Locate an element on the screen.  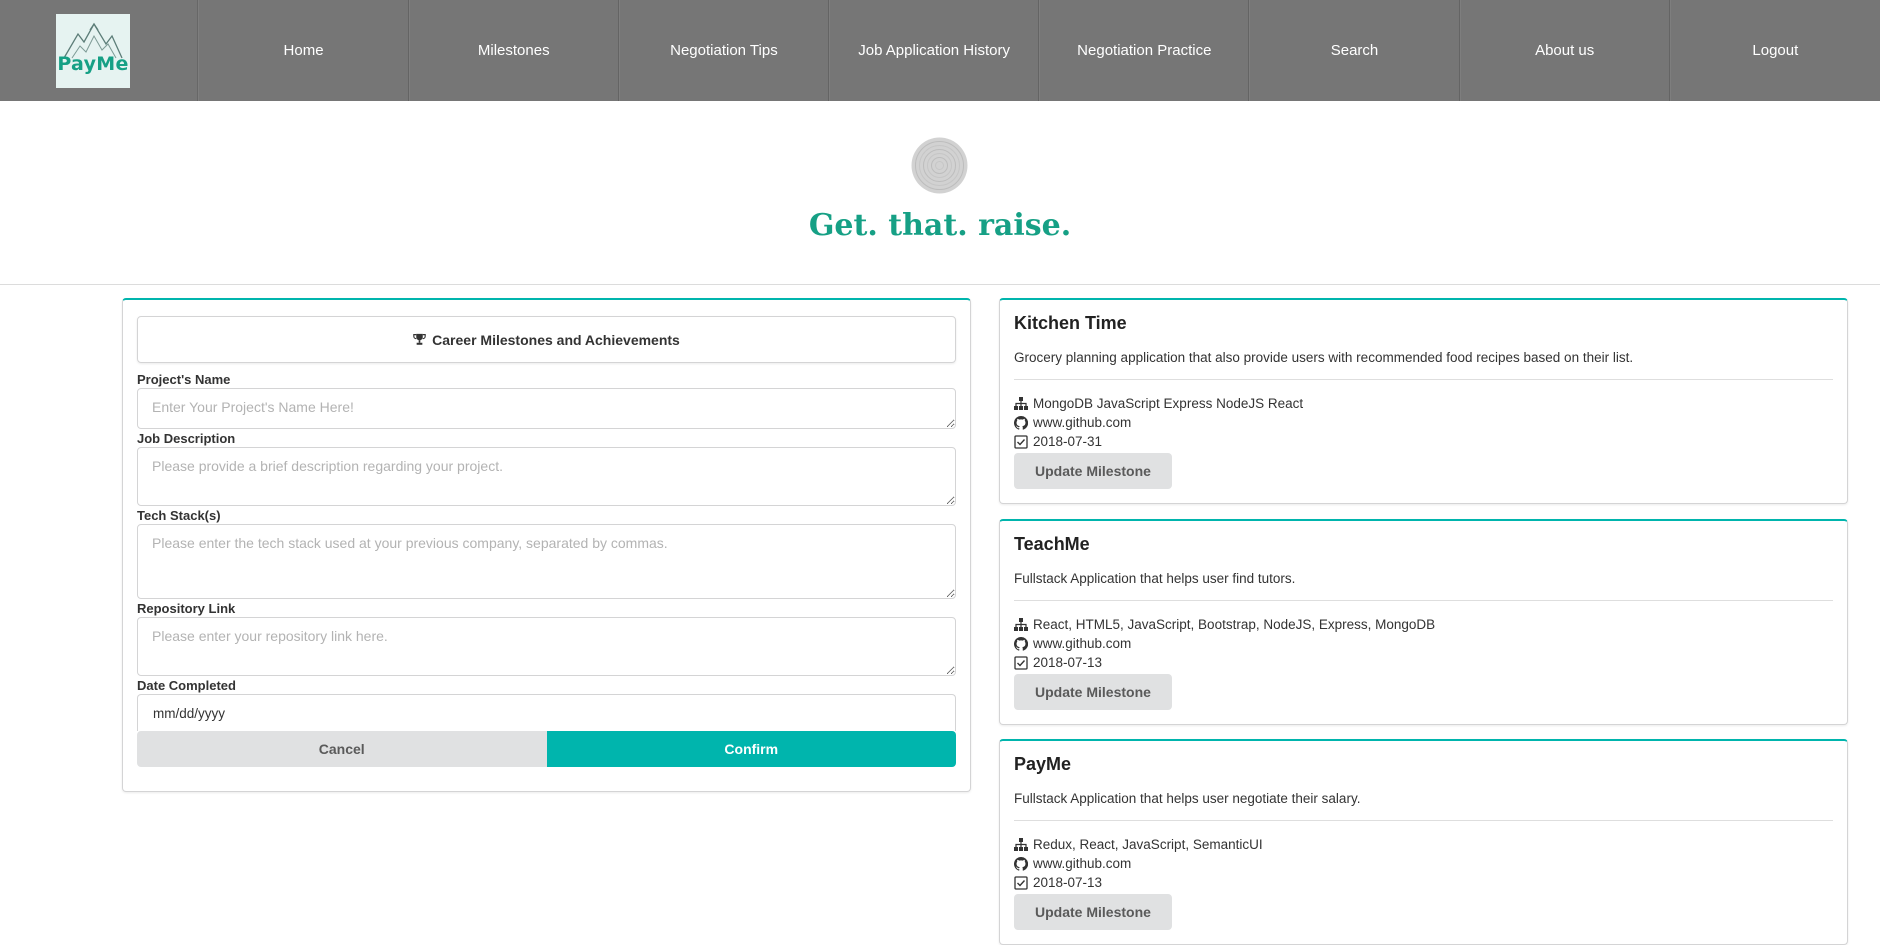
nav-about-us: About us is located at coordinates (1564, 50).